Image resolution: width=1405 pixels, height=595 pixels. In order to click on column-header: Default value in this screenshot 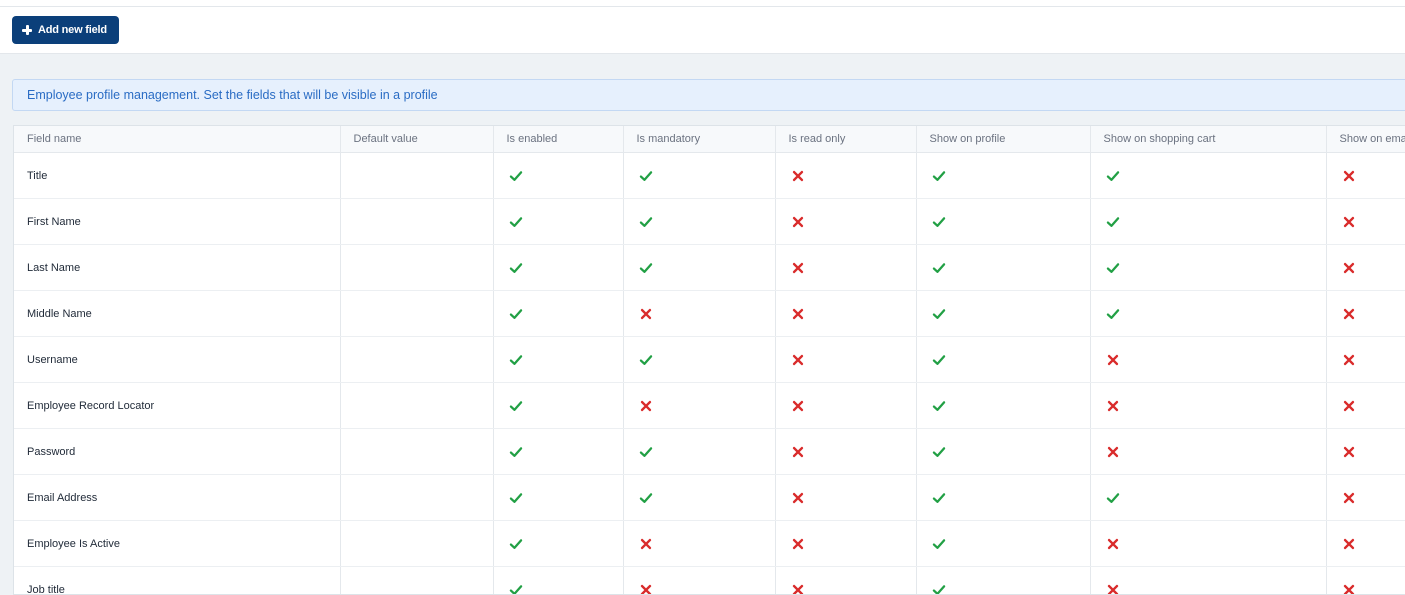, I will do `click(416, 139)`.